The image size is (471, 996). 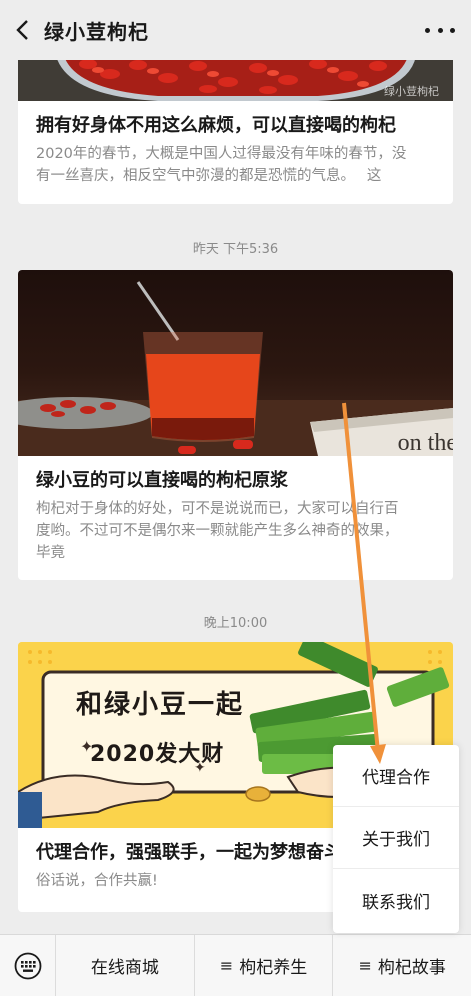 What do you see at coordinates (396, 900) in the screenshot?
I see `submenu-item-contact-us: 联系我们` at bounding box center [396, 900].